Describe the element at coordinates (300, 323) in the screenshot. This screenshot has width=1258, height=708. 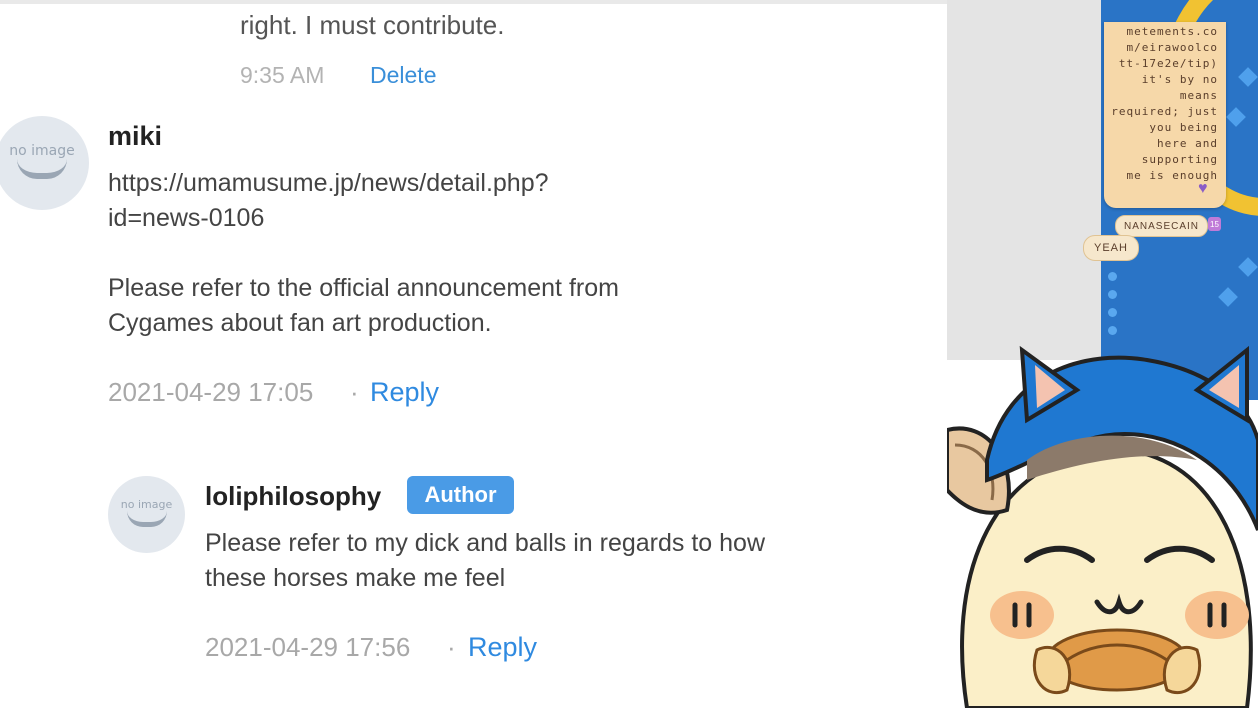
I see `comment-text-line: Cygames about fan art production.` at that location.